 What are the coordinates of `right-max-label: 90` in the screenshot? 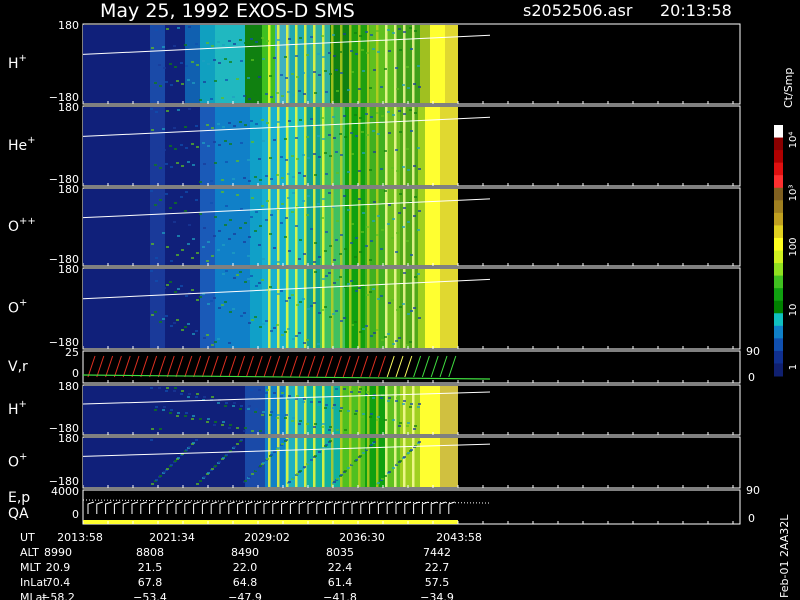 It's located at (753, 490).